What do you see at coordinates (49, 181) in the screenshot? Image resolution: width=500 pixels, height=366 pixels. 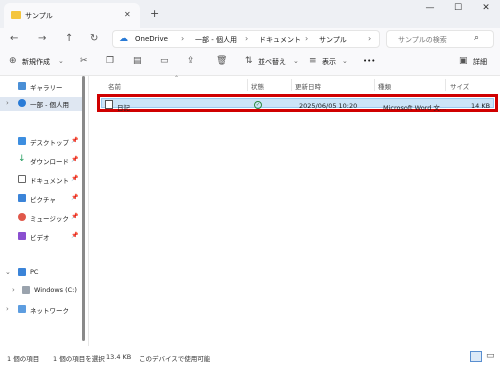 I see `sidebar-item-label: ドキュメント` at bounding box center [49, 181].